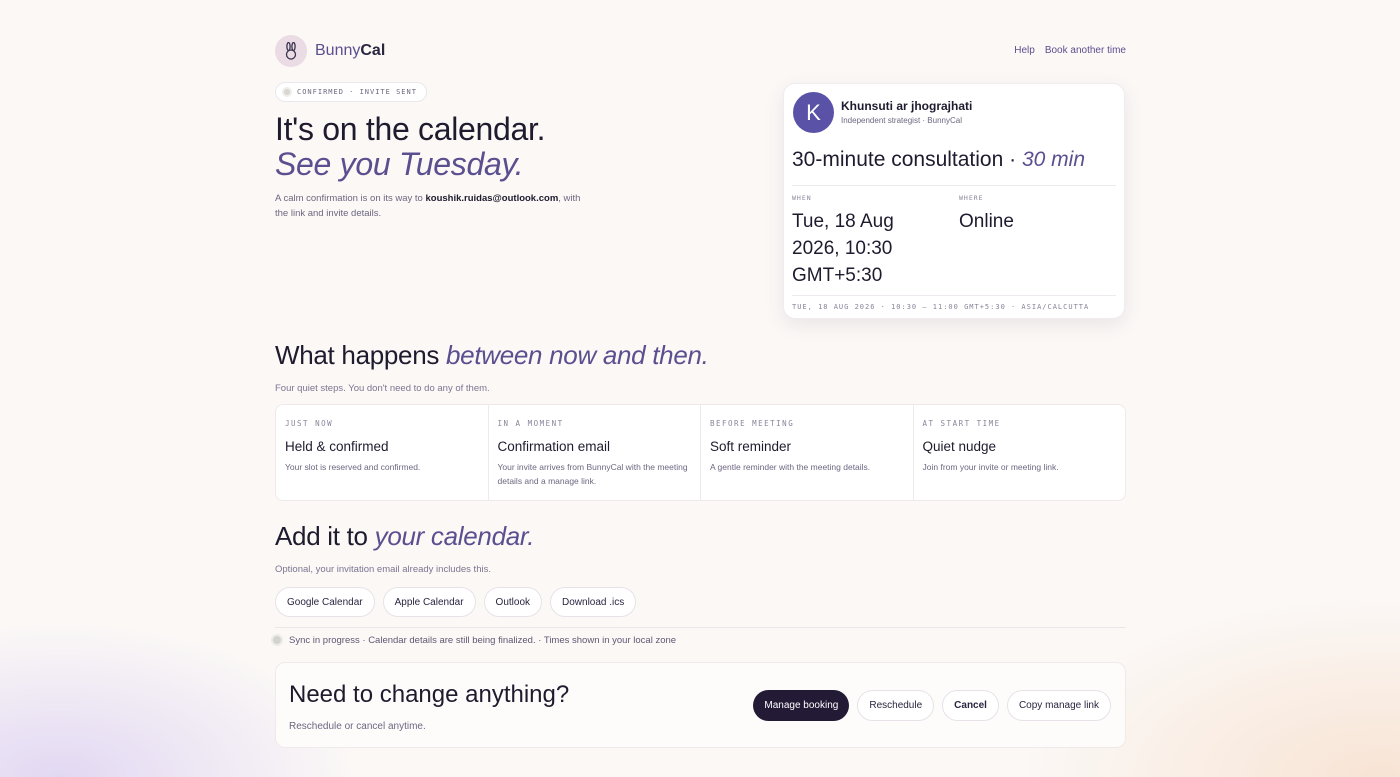 Image resolution: width=1400 pixels, height=777 pixels. What do you see at coordinates (752, 423) in the screenshot?
I see `step-key: BEFORE MEETING` at bounding box center [752, 423].